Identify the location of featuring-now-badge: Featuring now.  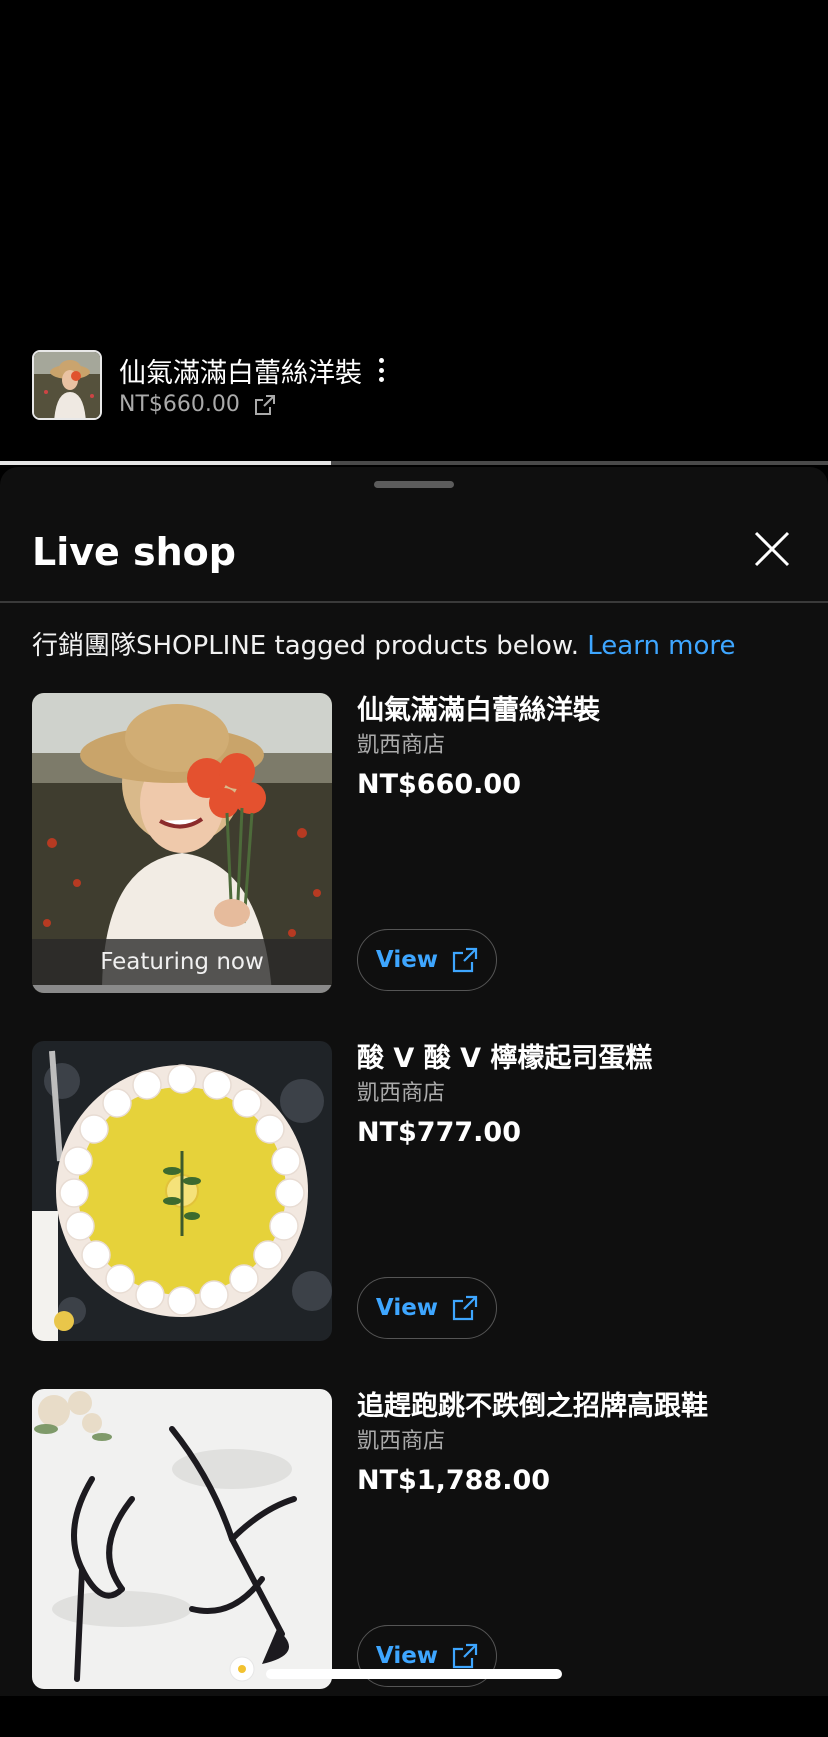
(182, 962).